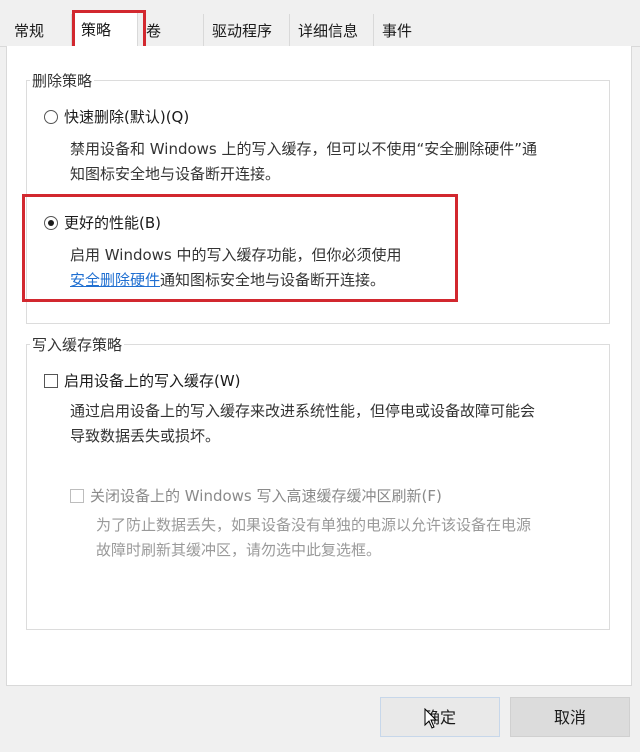  What do you see at coordinates (239, 550) in the screenshot?
I see `turn-off-buffer-flush-desc-line2: 故障时刷新其缓冲区，请勿选中此复选框。` at bounding box center [239, 550].